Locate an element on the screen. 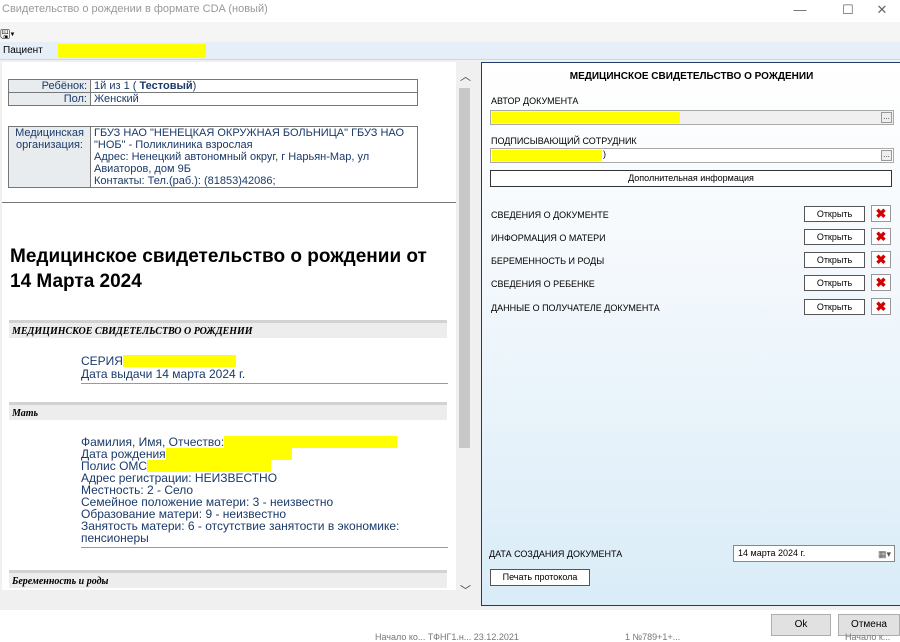 The width and height of the screenshot is (900, 642). mother-fio-value is located at coordinates (311, 442).